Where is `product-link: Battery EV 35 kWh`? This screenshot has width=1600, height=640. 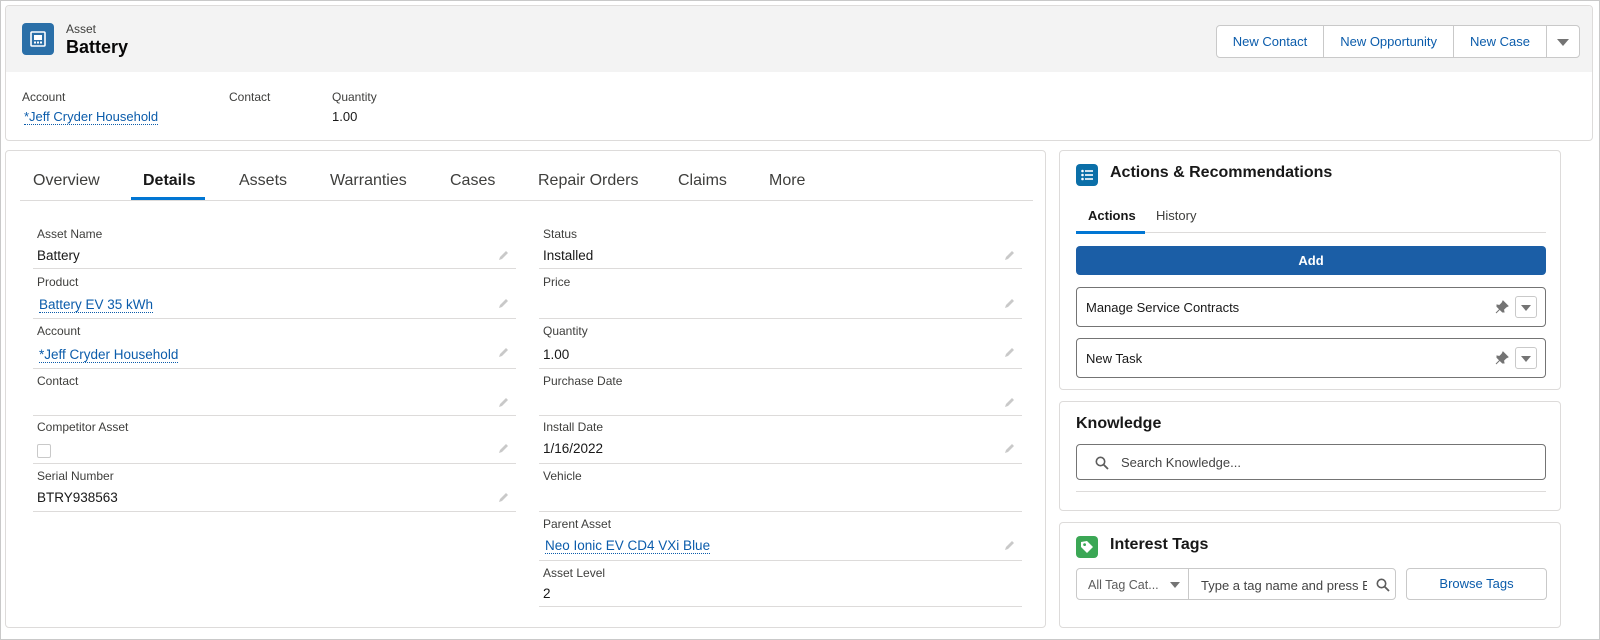 product-link: Battery EV 35 kWh is located at coordinates (96, 305).